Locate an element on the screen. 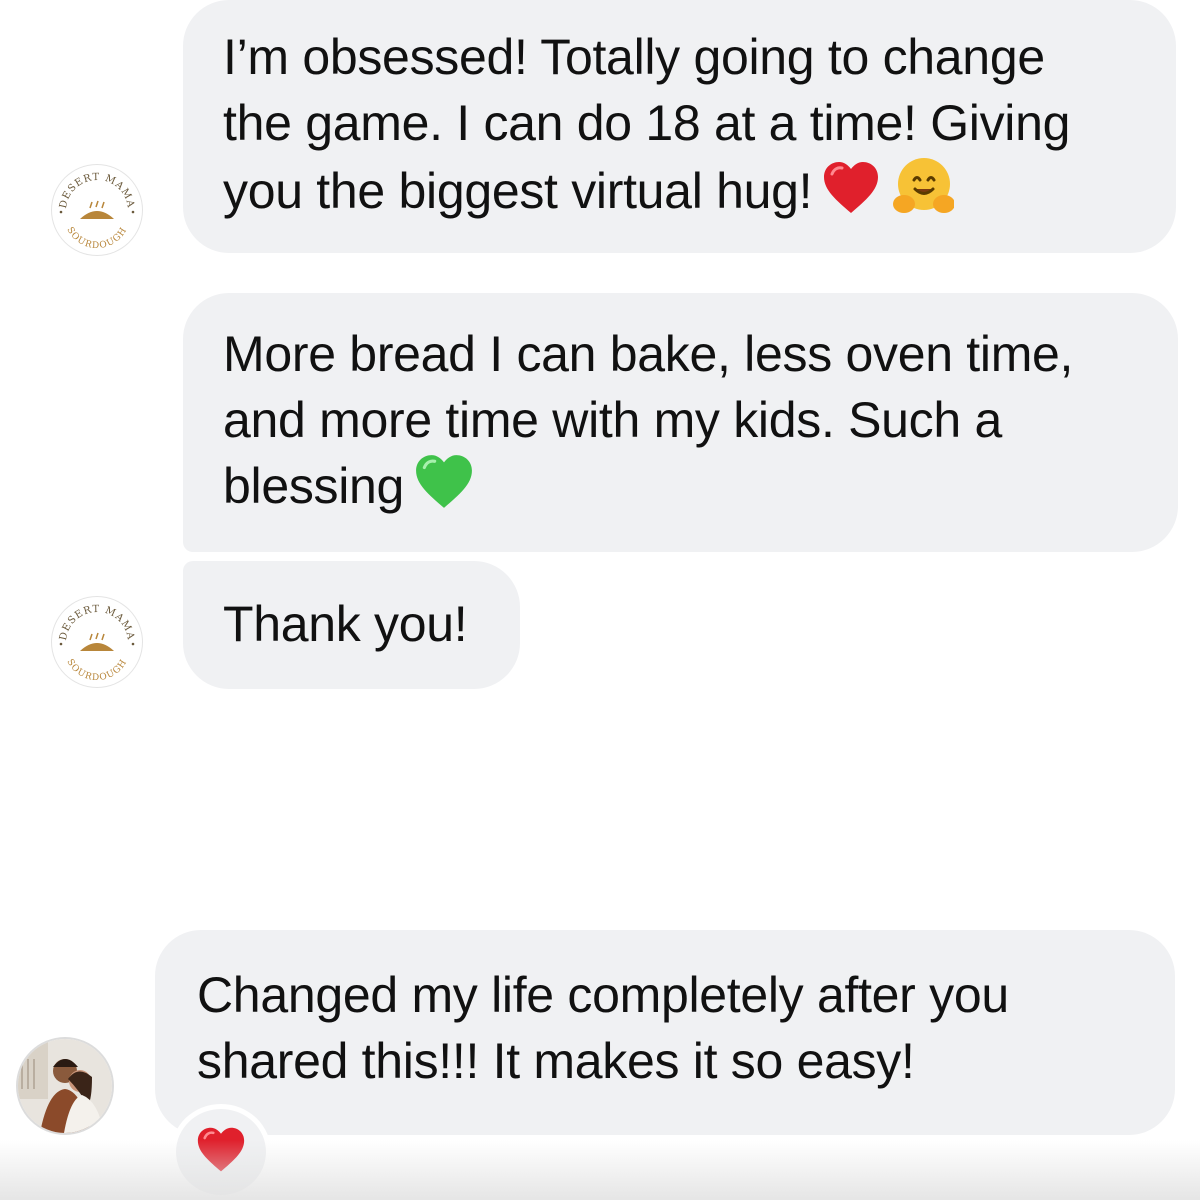  message-reaction is located at coordinates (221, 1152).